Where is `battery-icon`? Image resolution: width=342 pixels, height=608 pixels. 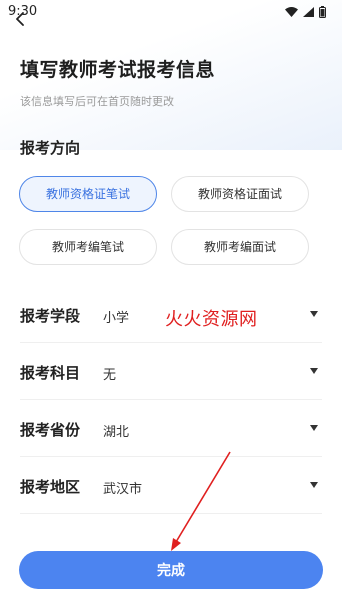 battery-icon is located at coordinates (322, 12).